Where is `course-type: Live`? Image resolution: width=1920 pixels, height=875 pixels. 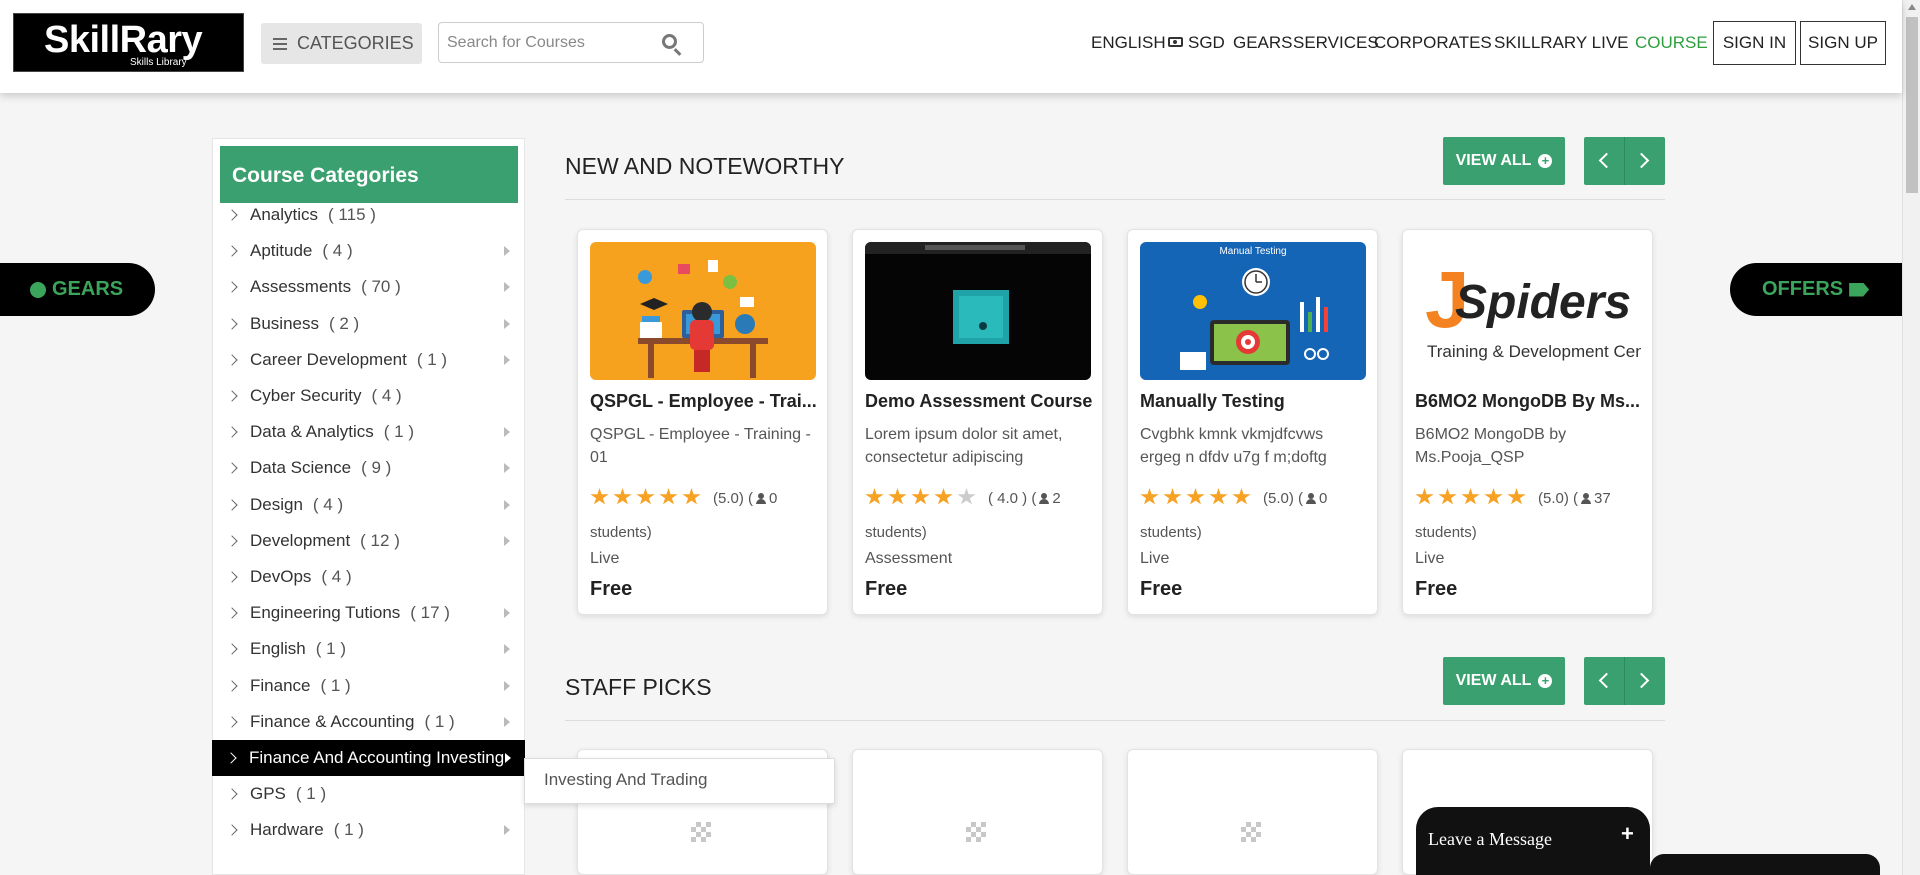 course-type: Live is located at coordinates (1155, 558).